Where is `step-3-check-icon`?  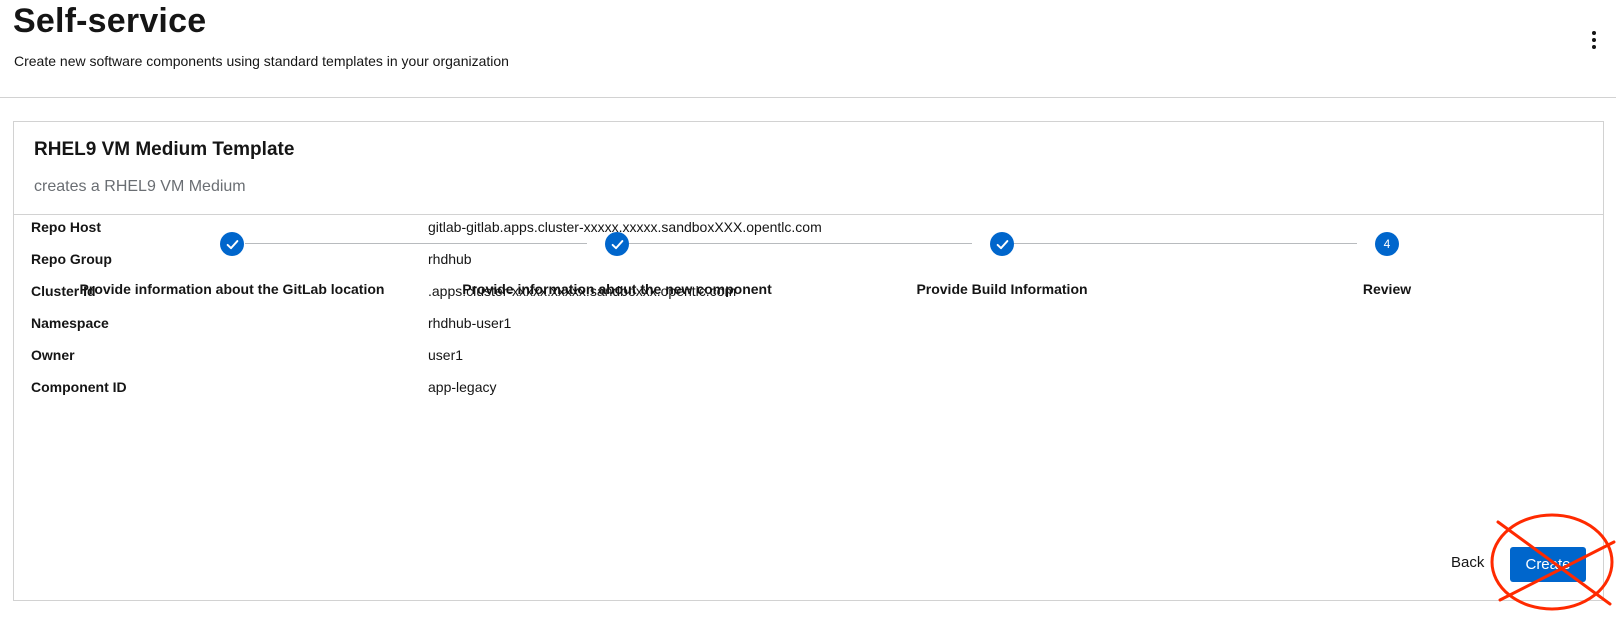 step-3-check-icon is located at coordinates (1002, 244).